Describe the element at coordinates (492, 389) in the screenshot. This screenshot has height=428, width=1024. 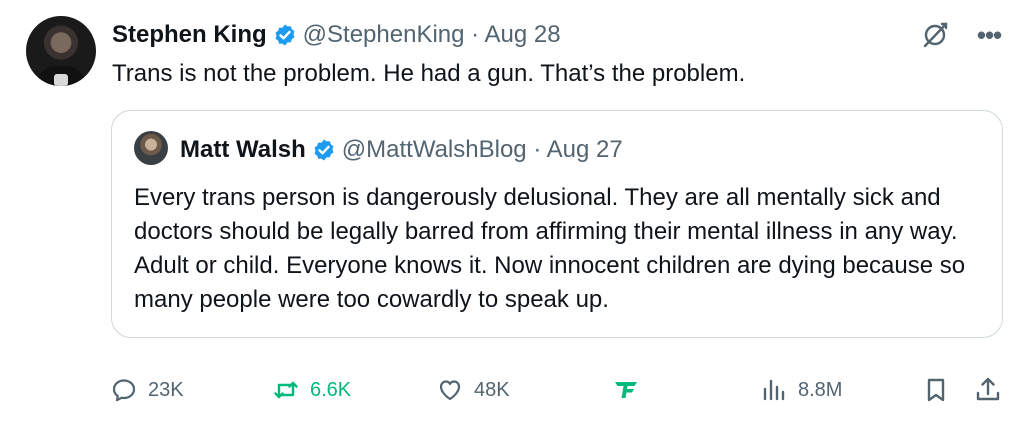
I see `like-count: 48K` at that location.